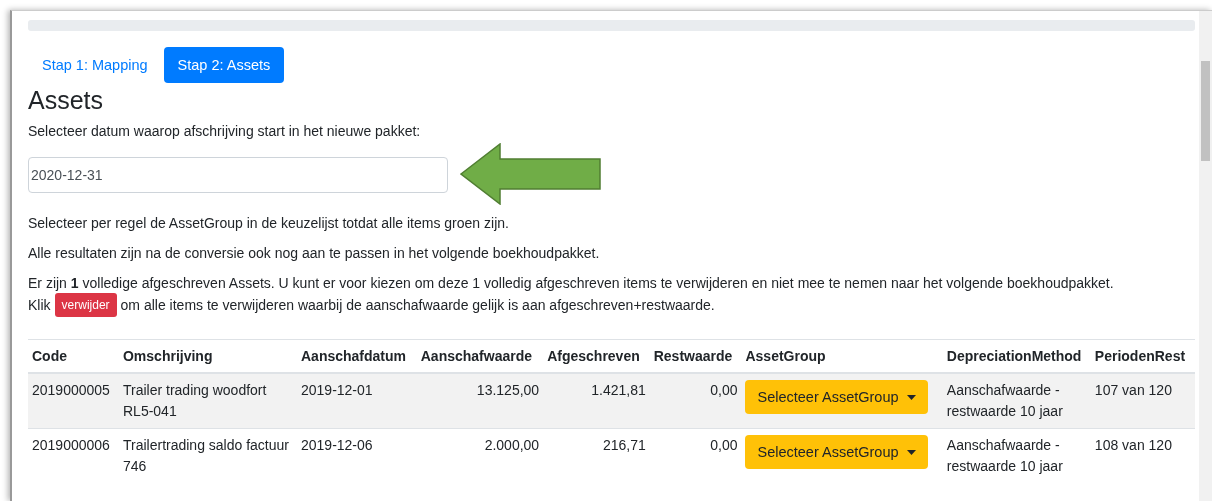 This screenshot has height=501, width=1212. I want to click on table-cell: 2.000,00, so click(480, 455).